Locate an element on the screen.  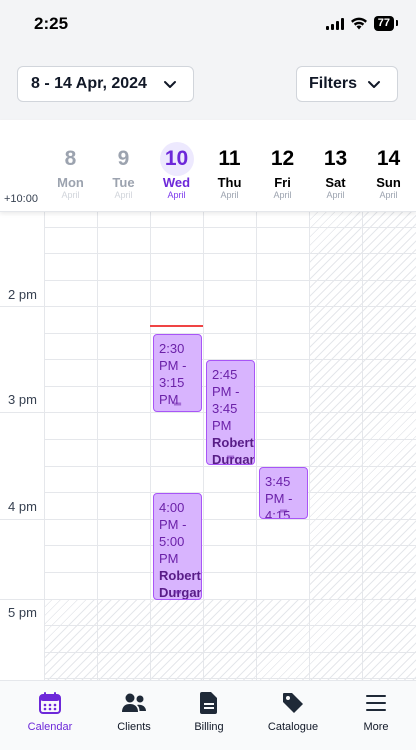
nav-item-catalogue: Catalogue is located at coordinates (293, 712).